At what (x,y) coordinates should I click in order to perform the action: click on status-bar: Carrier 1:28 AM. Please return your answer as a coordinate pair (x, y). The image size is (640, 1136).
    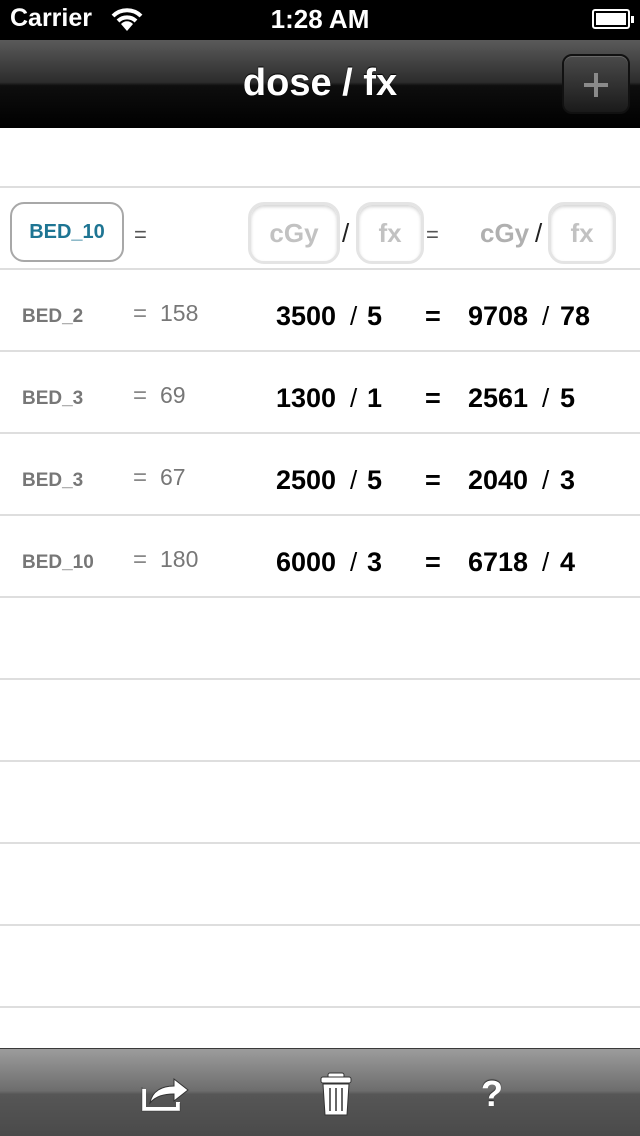
    Looking at the image, I should click on (320, 20).